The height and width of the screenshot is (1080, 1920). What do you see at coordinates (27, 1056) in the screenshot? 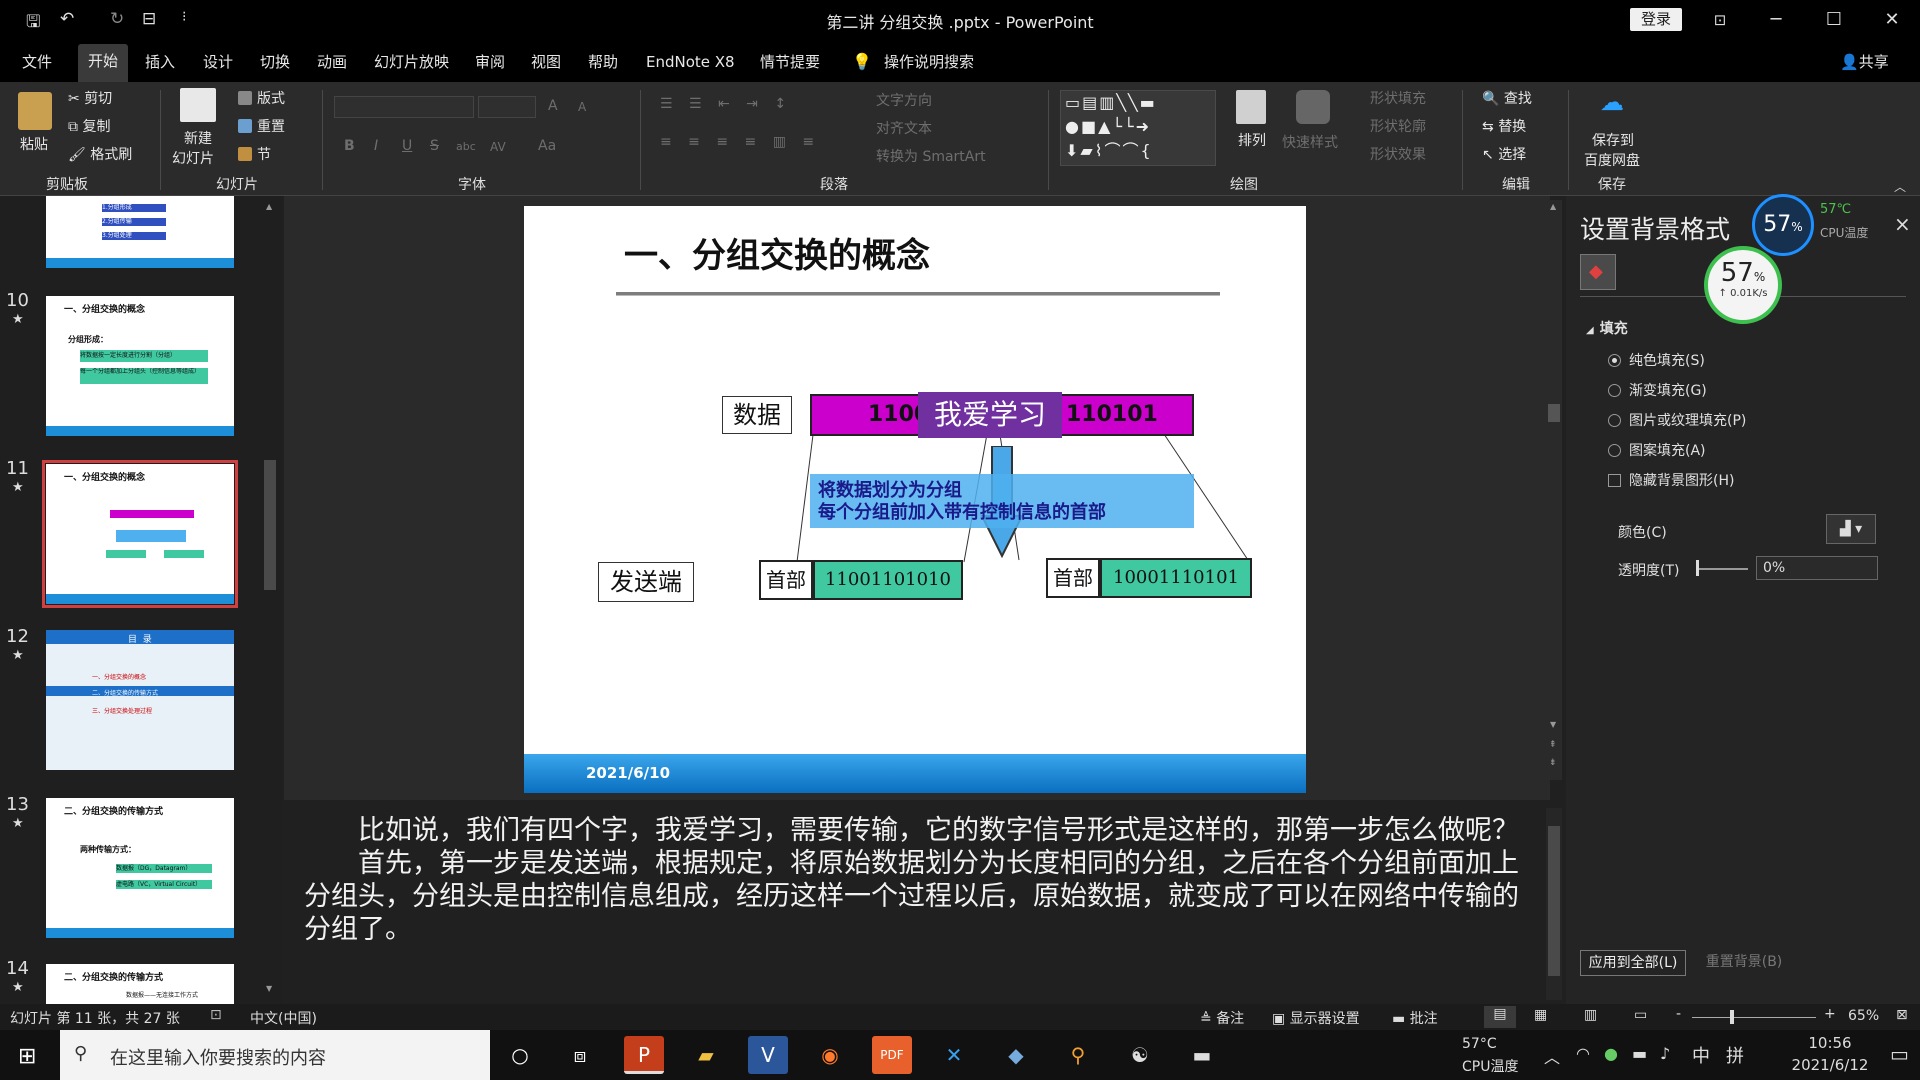
I see `windows-start-icon: ⊞` at bounding box center [27, 1056].